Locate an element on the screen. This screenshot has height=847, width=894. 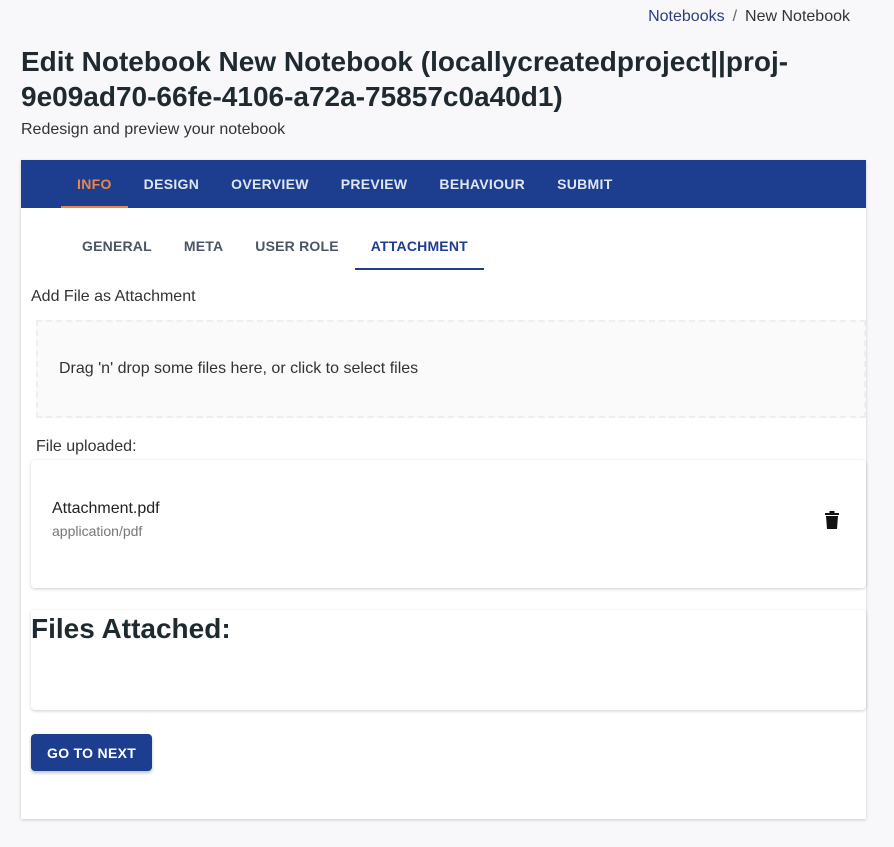
go-to-next-button: GO TO NEXT is located at coordinates (92, 752).